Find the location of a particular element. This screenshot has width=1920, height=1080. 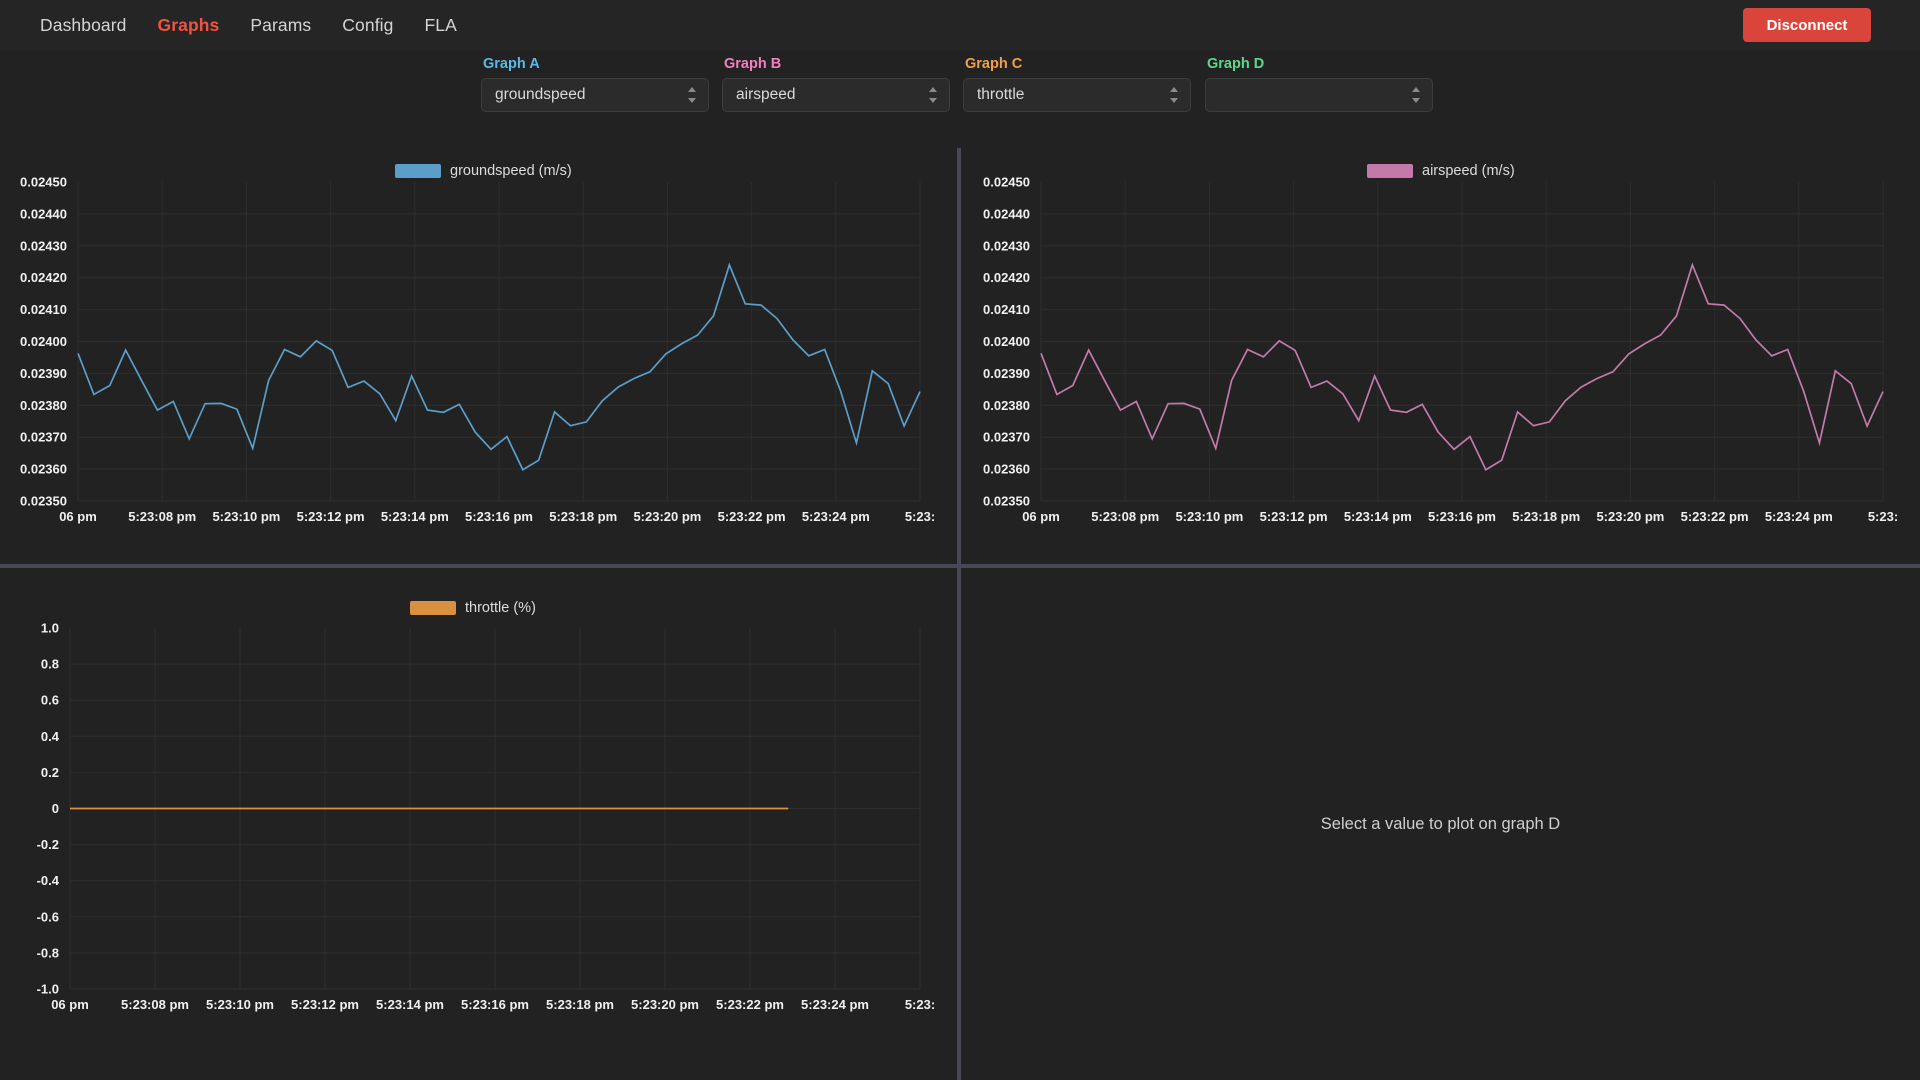

nav-item-list: Dashboard Graphs Params Config FLA is located at coordinates (248, 25).